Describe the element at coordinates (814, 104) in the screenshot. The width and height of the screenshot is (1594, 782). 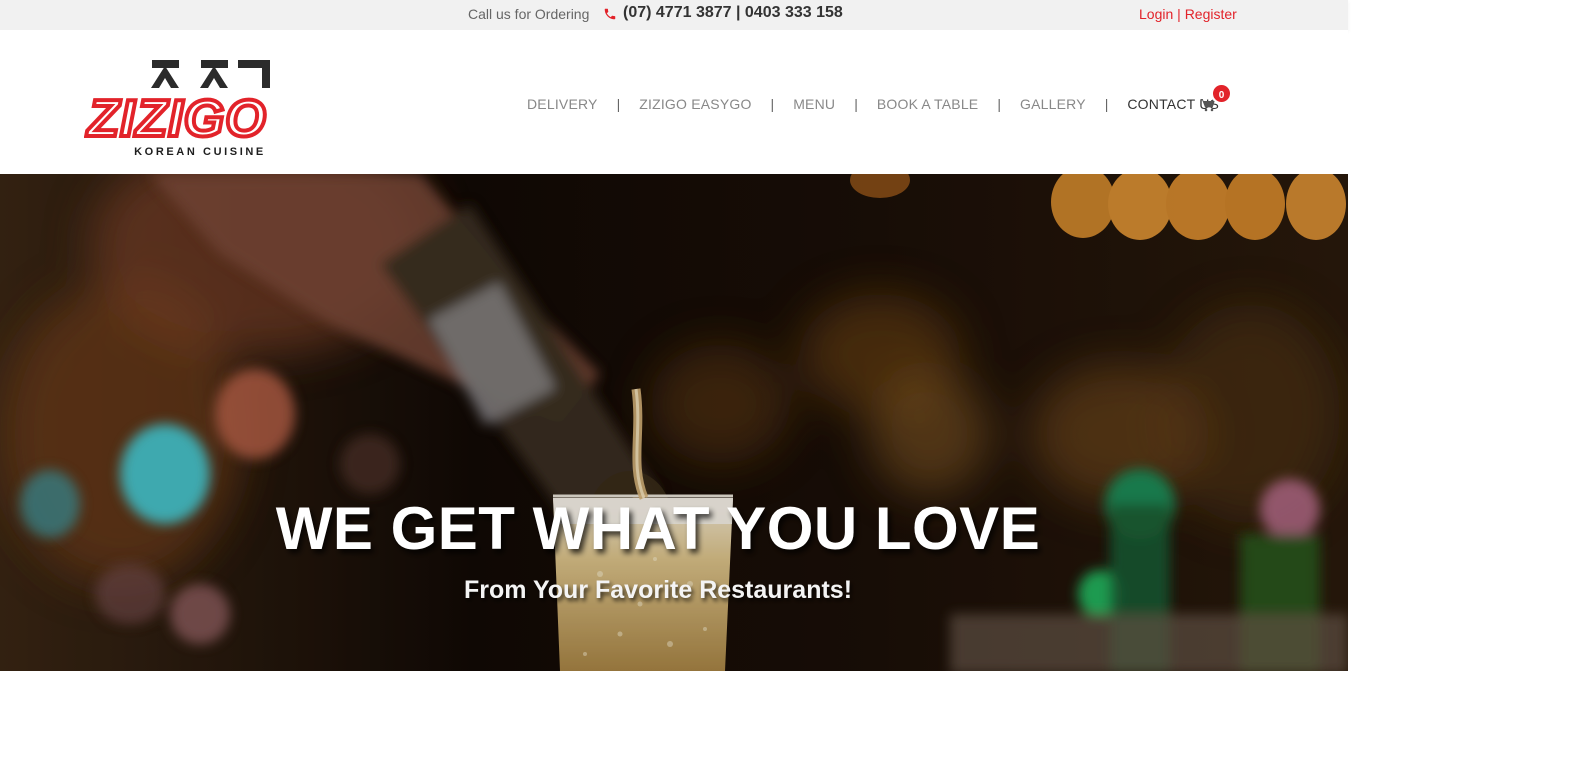
I see `nav-menu: MENU` at that location.